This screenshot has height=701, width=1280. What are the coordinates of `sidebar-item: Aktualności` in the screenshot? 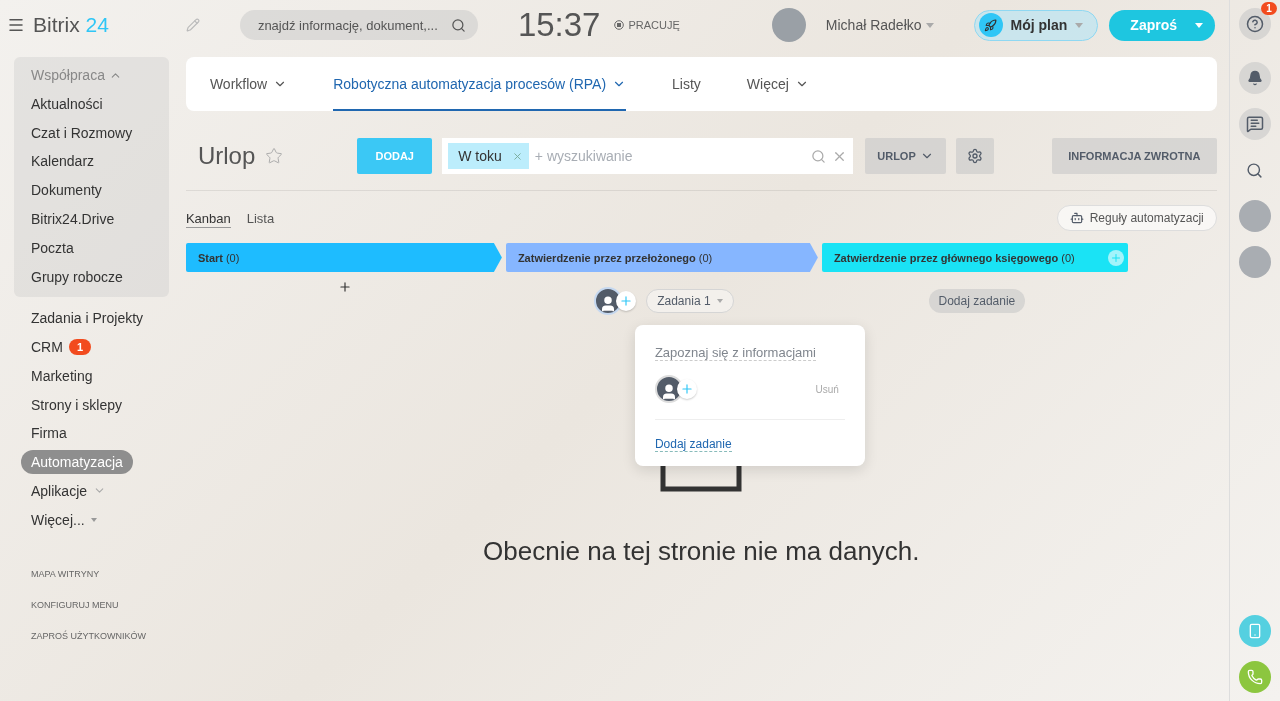 It's located at (67, 103).